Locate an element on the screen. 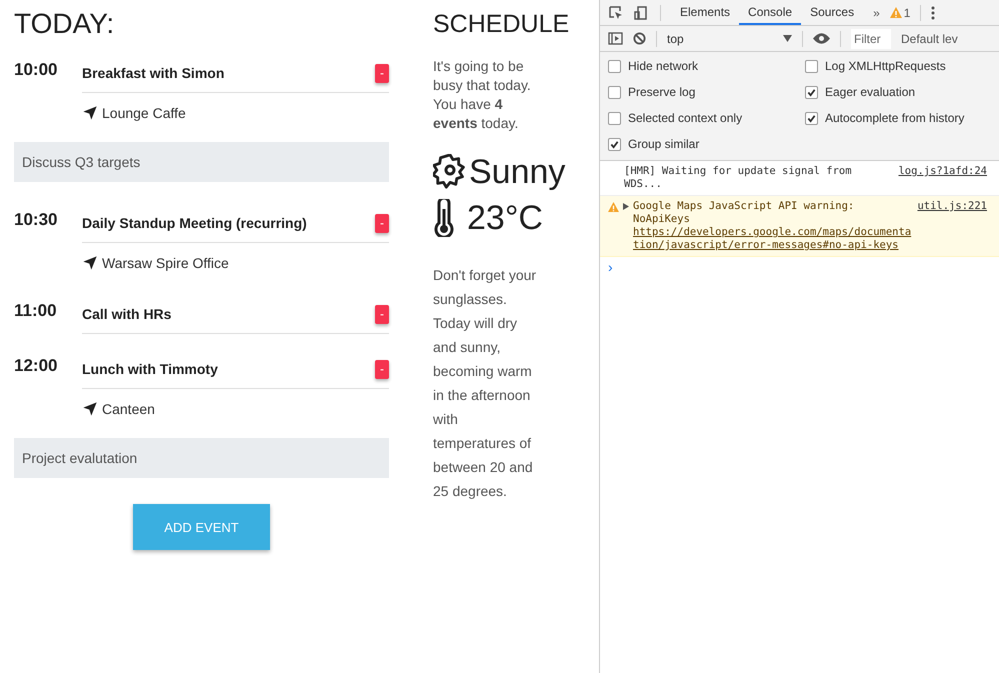 This screenshot has height=673, width=999. setting-label: Log XMLHttpRequests is located at coordinates (885, 66).